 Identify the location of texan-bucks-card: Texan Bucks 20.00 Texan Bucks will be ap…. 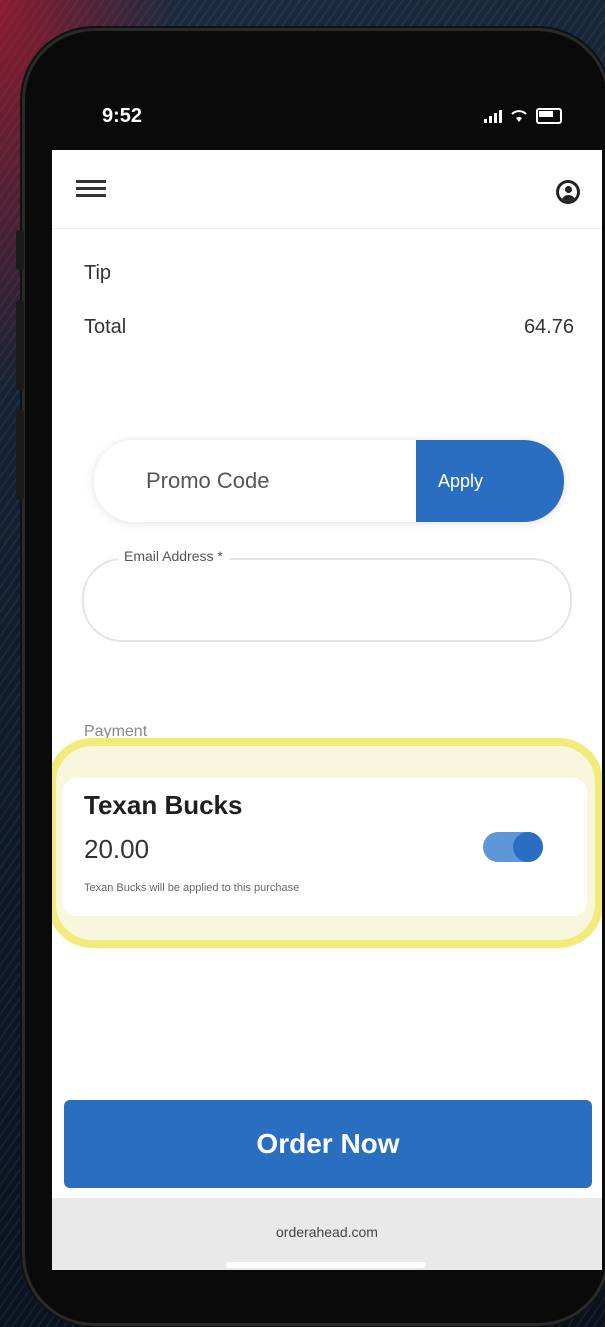
(324, 847).